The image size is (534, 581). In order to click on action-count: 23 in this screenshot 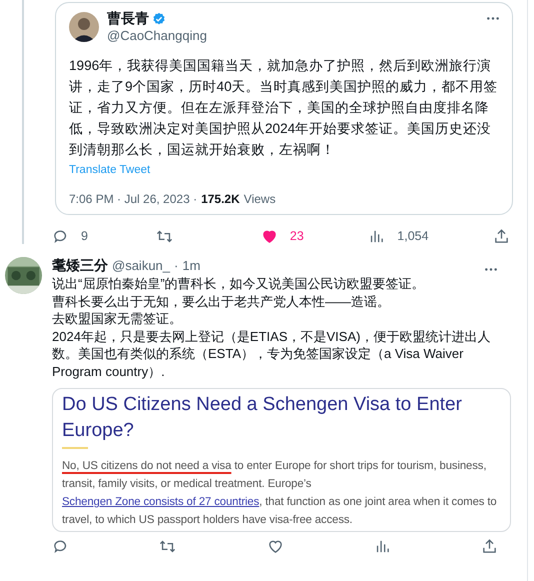, I will do `click(297, 236)`.